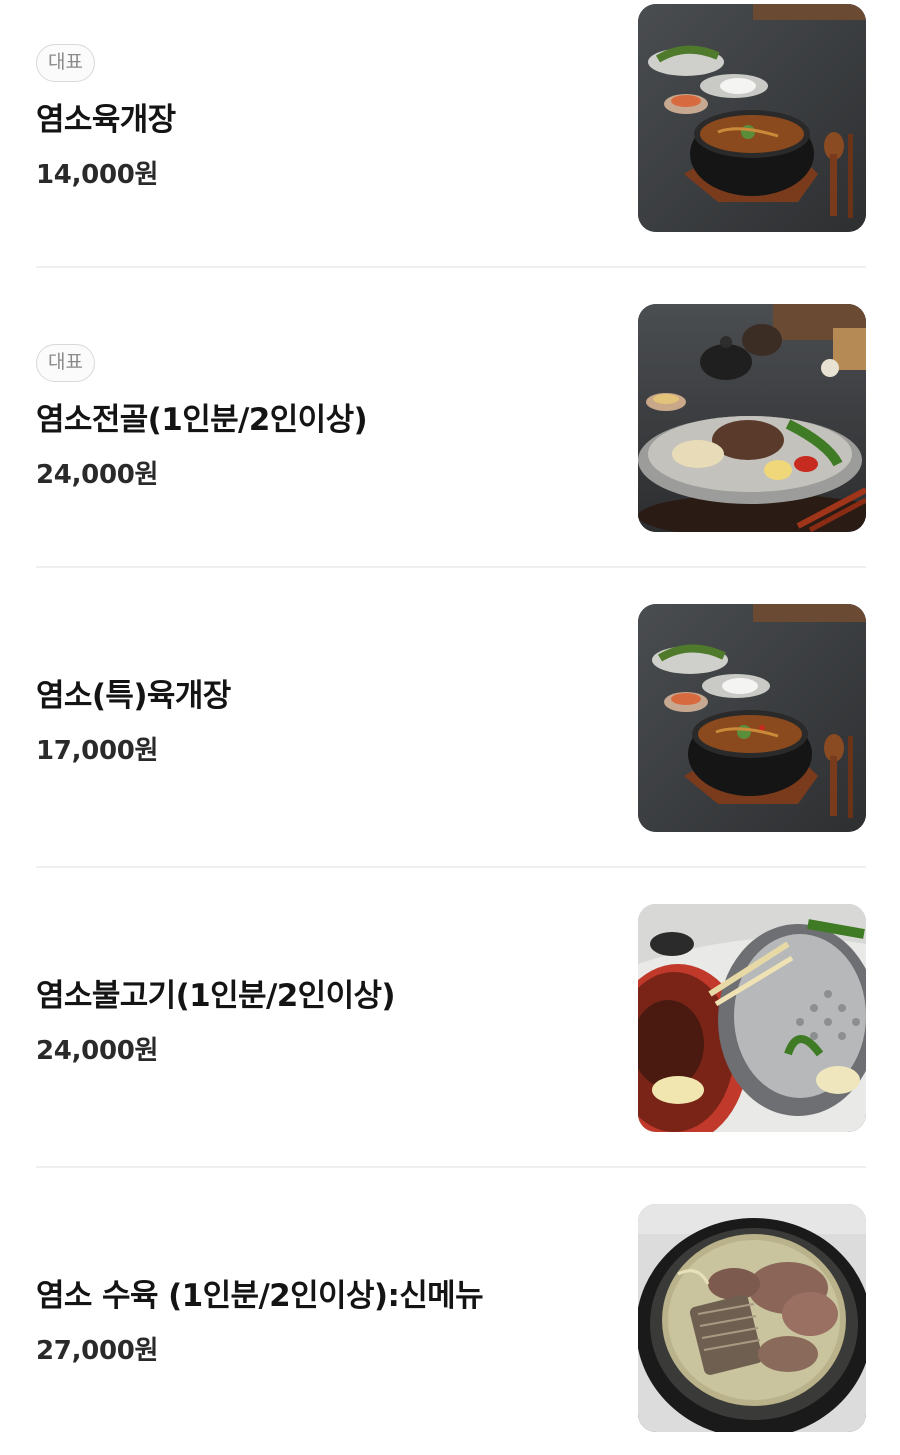  What do you see at coordinates (133, 696) in the screenshot?
I see `menu-item-name: 염소(특)육개장` at bounding box center [133, 696].